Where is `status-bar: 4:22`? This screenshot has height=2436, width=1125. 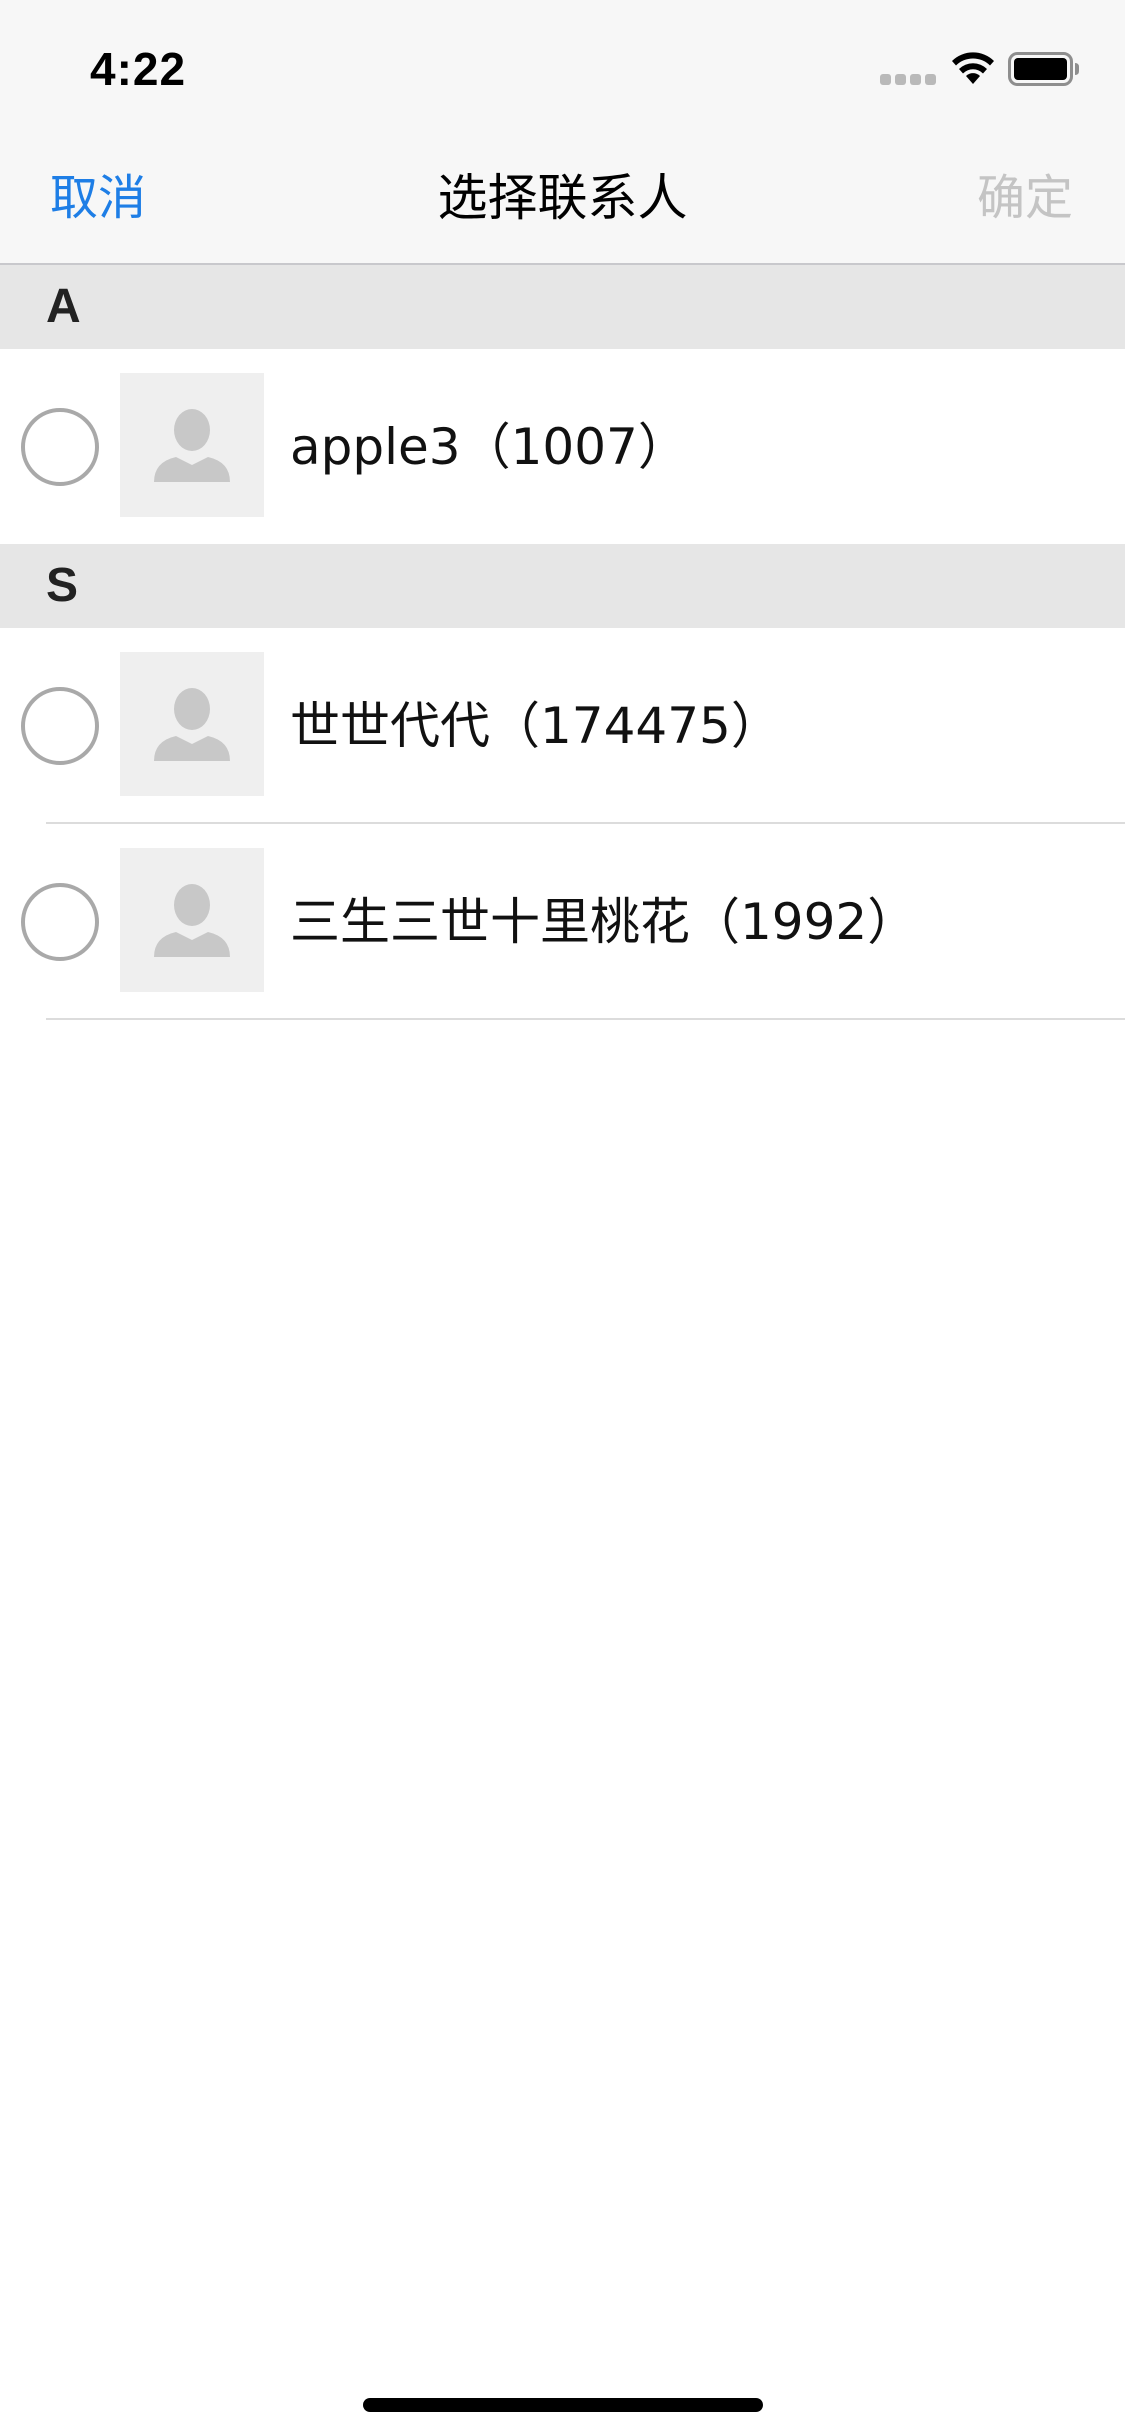 status-bar: 4:22 is located at coordinates (562, 66).